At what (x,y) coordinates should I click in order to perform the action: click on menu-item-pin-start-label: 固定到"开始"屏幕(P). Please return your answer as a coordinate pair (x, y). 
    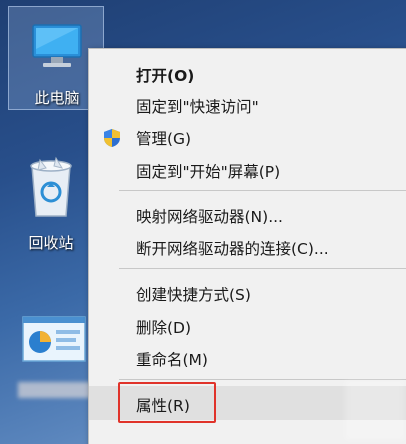
    Looking at the image, I should click on (208, 172).